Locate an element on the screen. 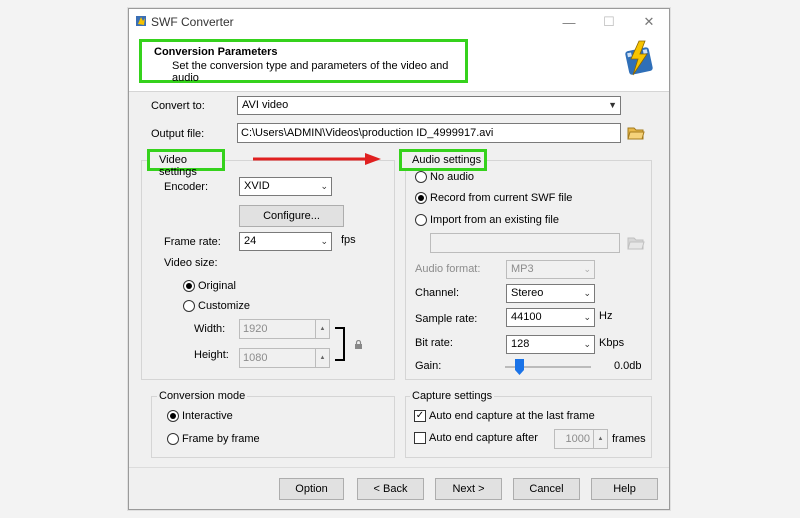  height-spinner: ▲▼ is located at coordinates (322, 358).